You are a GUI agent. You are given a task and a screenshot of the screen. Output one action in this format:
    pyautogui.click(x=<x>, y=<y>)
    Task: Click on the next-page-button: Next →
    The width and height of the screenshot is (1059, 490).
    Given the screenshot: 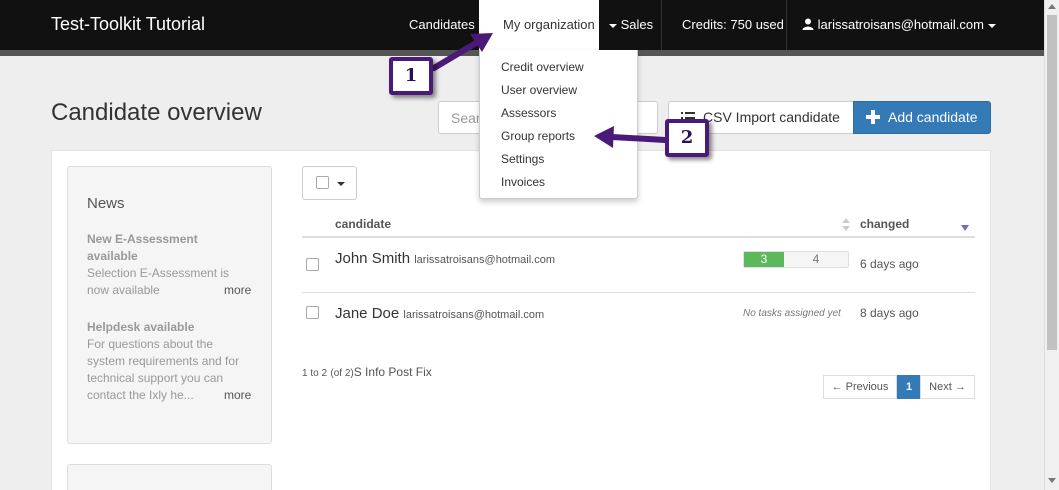 What is the action you would take?
    pyautogui.click(x=947, y=387)
    